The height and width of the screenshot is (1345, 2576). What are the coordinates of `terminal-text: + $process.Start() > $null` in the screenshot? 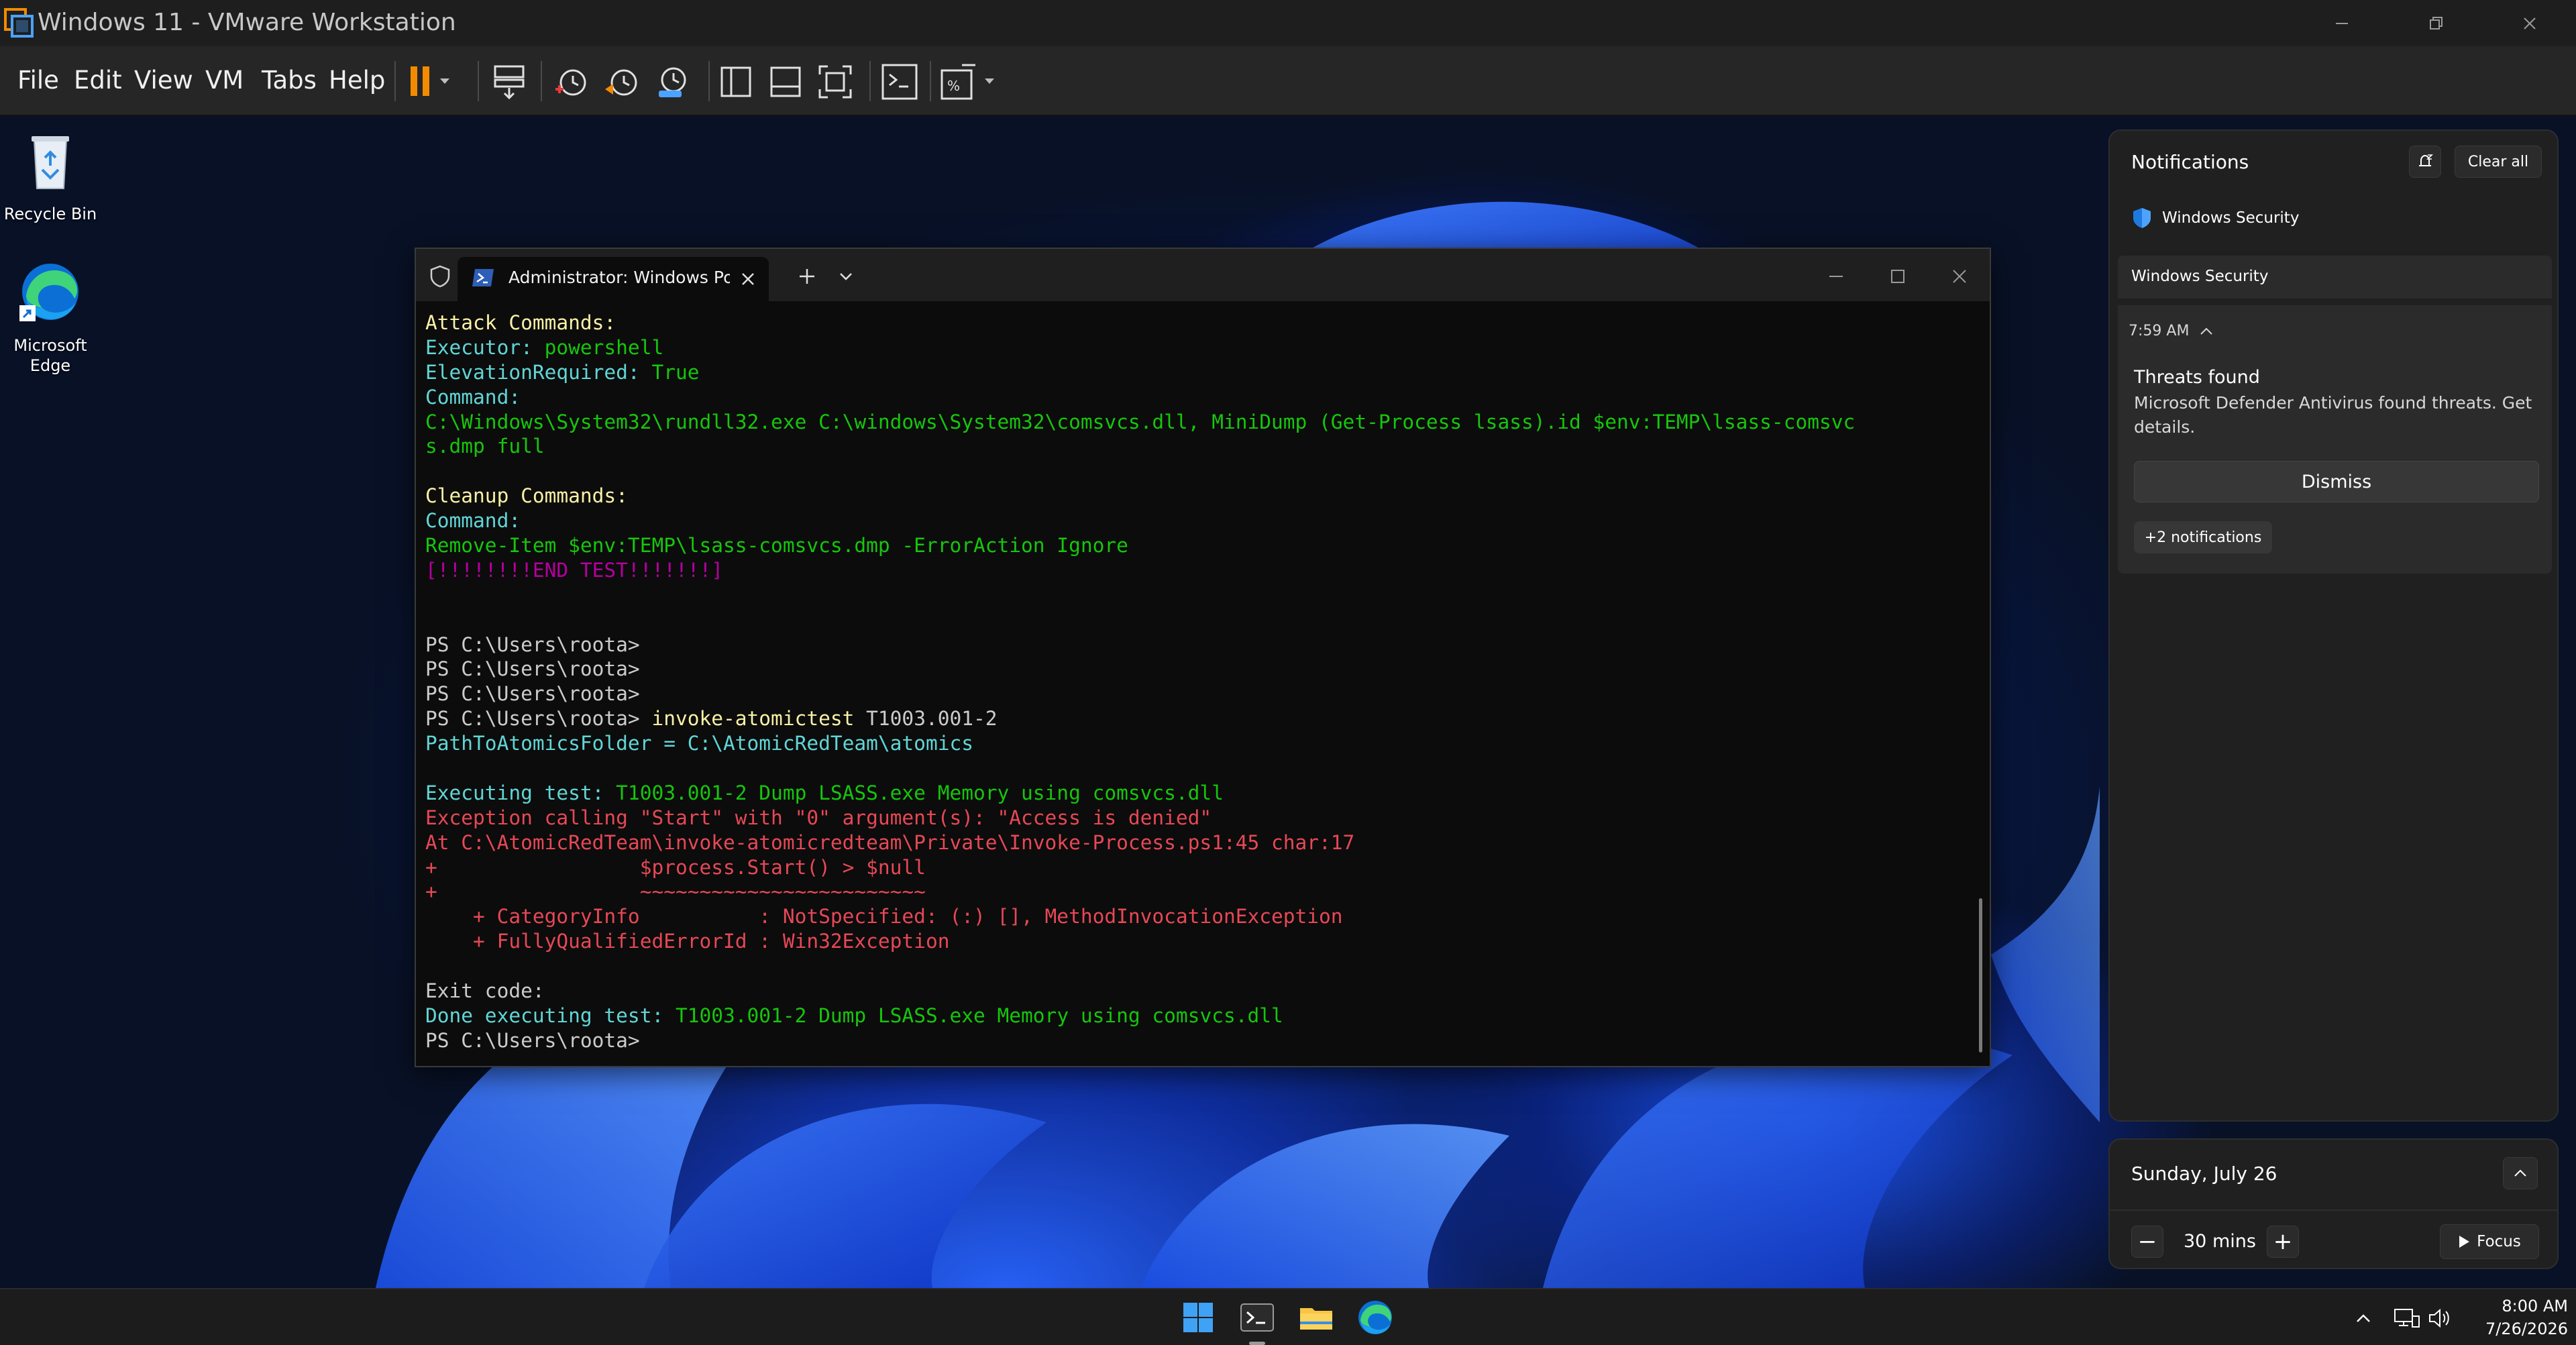 It's located at (675, 867).